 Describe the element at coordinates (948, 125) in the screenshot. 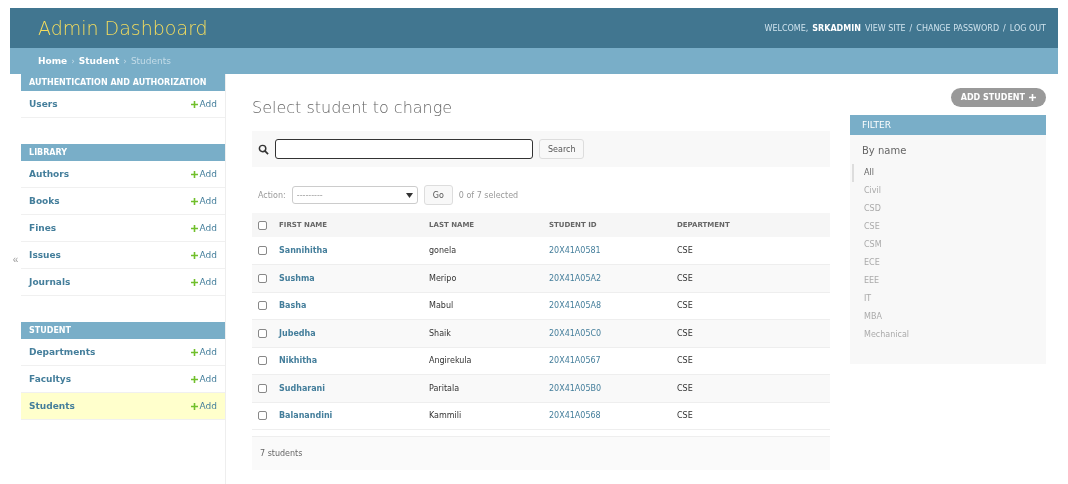

I see `filter-header: FILTER` at that location.